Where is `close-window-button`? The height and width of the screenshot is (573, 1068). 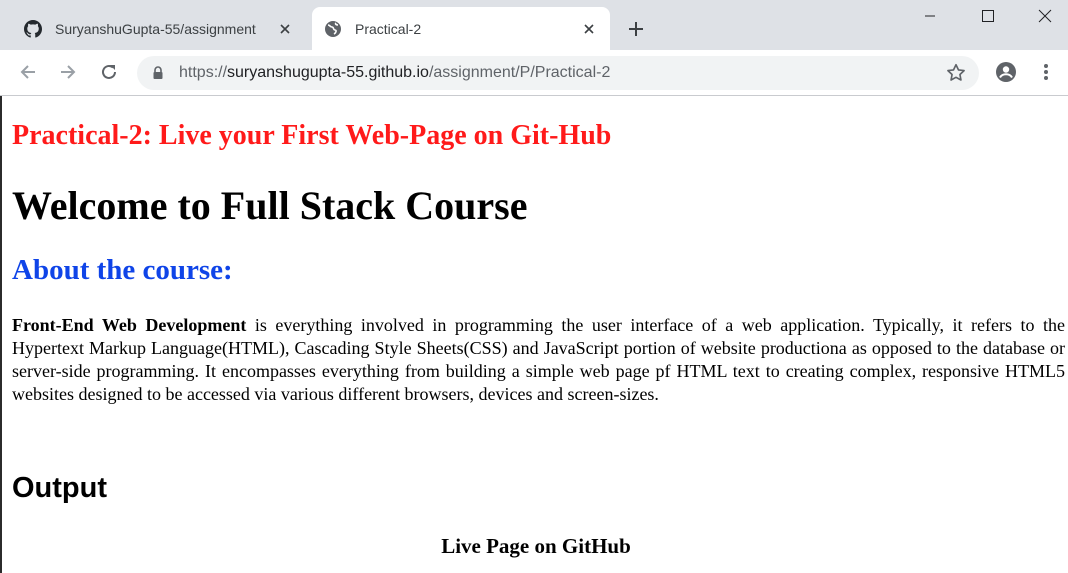 close-window-button is located at coordinates (1045, 16).